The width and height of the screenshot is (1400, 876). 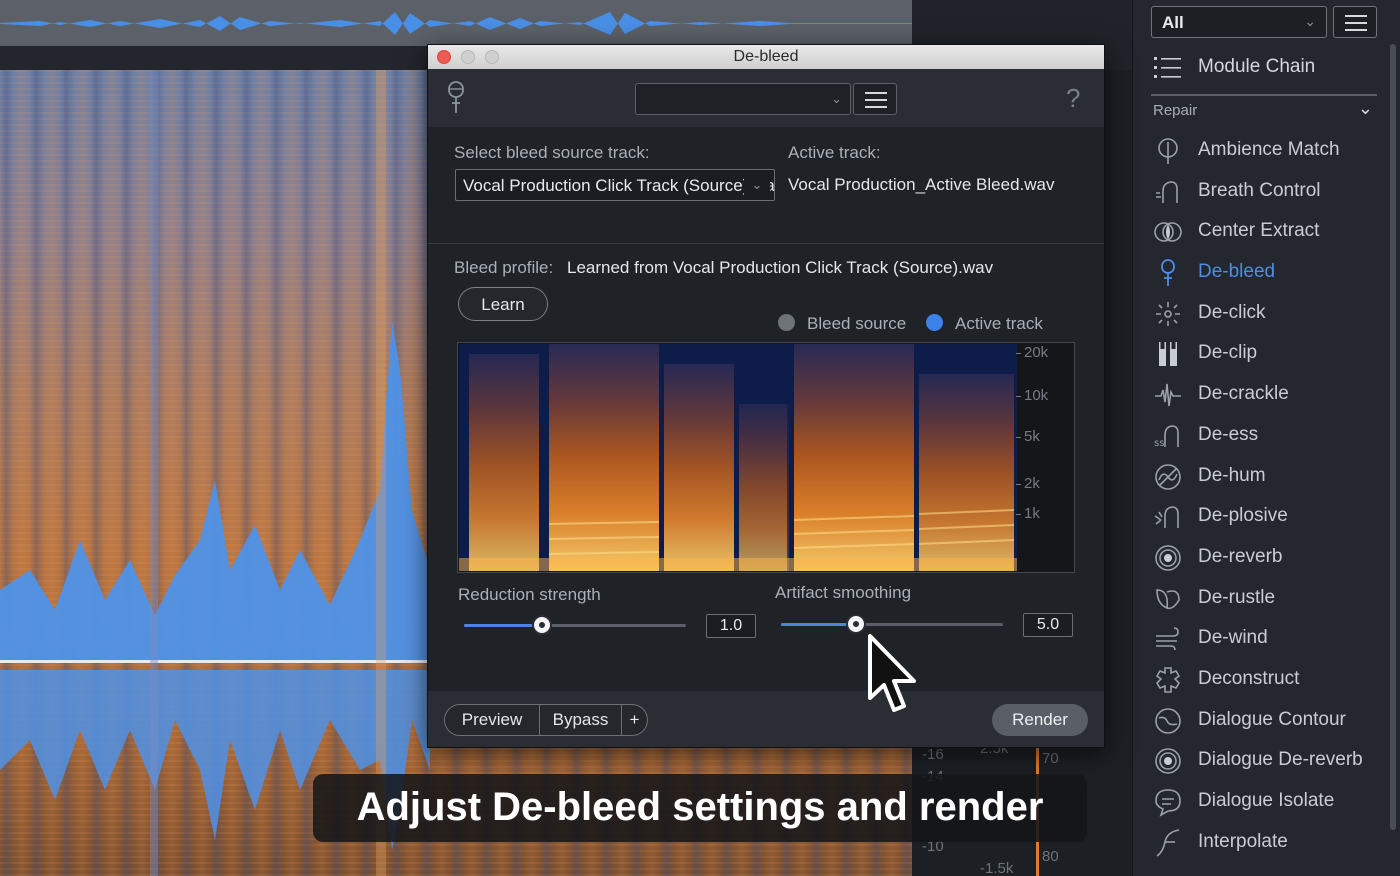 What do you see at coordinates (1166, 437) in the screenshot?
I see `de-ess-icon: ss` at bounding box center [1166, 437].